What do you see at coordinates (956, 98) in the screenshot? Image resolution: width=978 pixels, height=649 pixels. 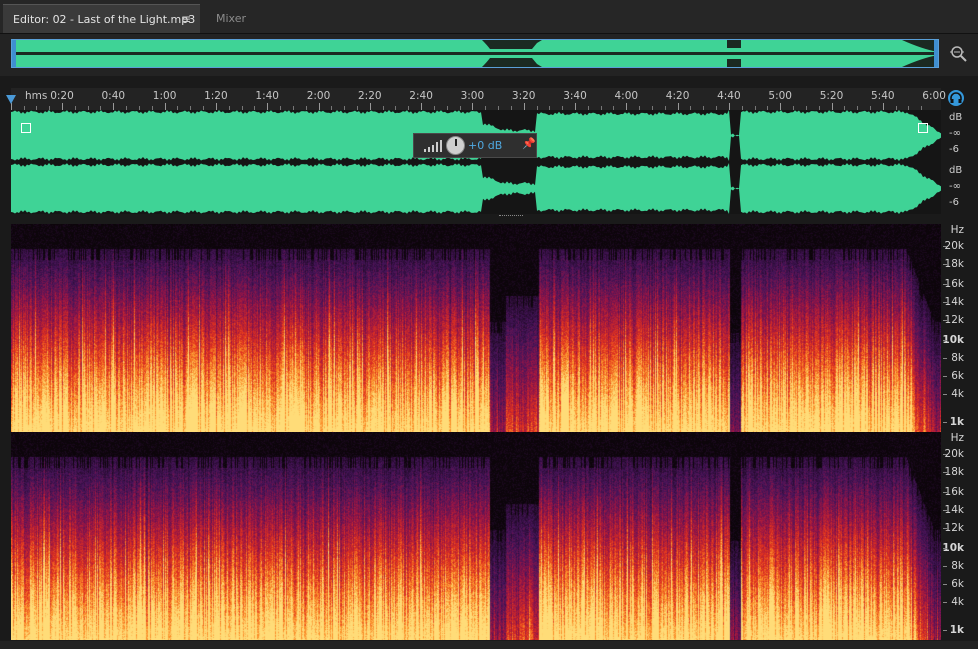 I see `headphones-icon` at bounding box center [956, 98].